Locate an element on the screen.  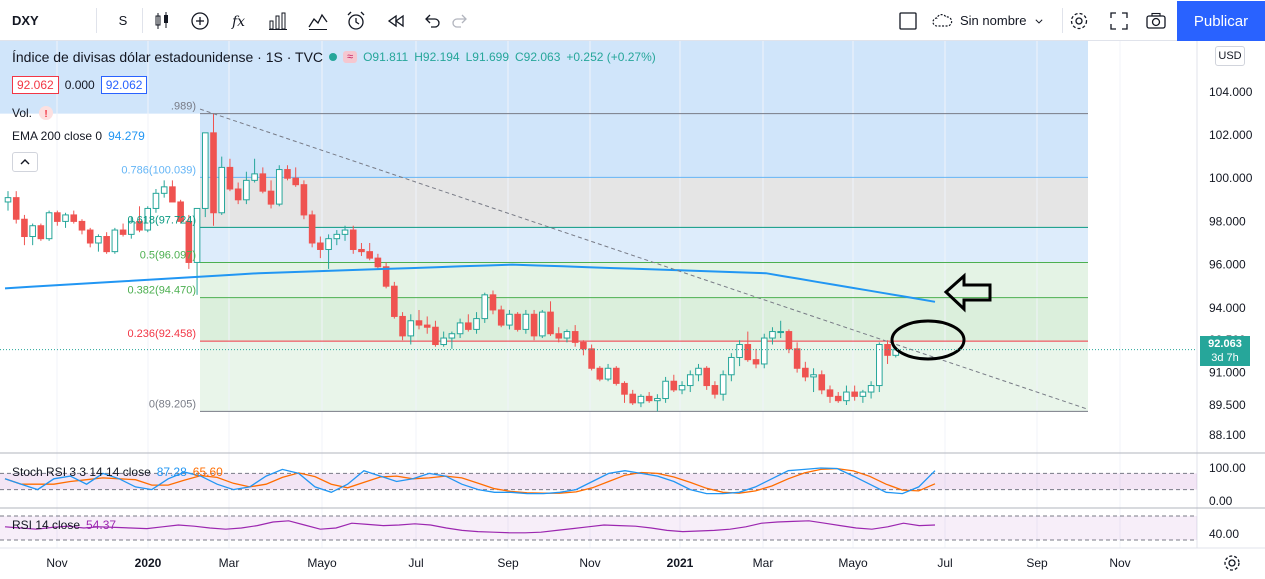
rsi-pane: 40.00 is located at coordinates (619, 528).